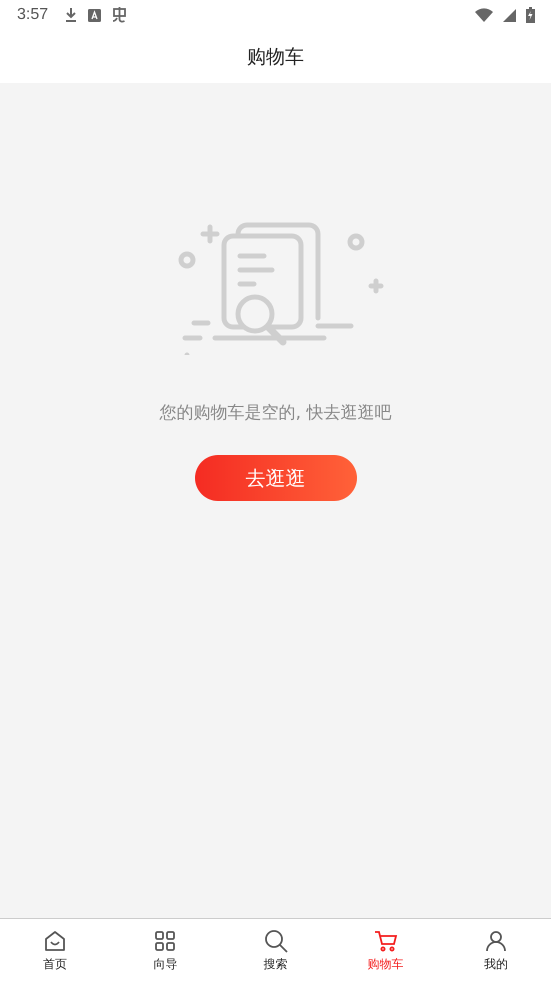  What do you see at coordinates (95, 15) in the screenshot?
I see `app-notification-icon` at bounding box center [95, 15].